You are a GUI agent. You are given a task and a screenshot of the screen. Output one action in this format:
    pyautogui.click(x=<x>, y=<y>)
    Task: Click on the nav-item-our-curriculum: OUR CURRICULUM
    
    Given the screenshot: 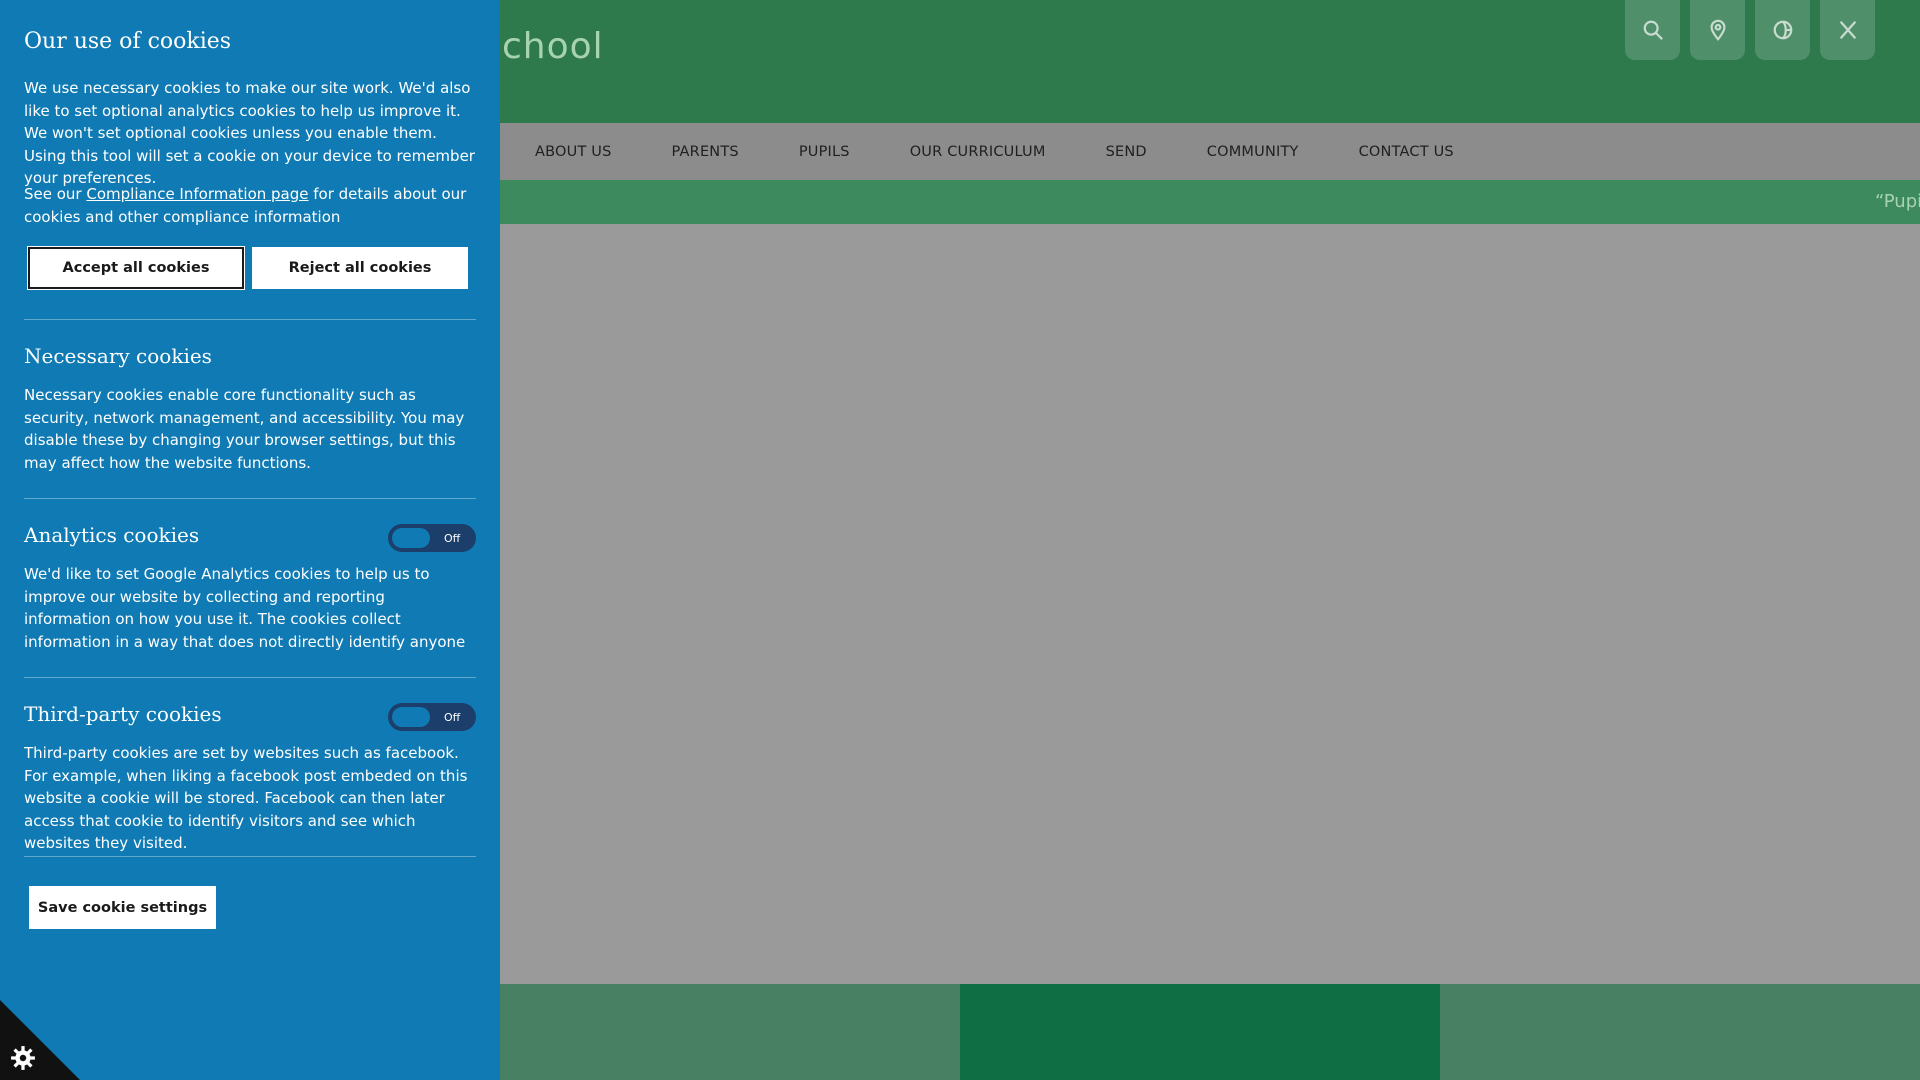 What is the action you would take?
    pyautogui.click(x=978, y=152)
    